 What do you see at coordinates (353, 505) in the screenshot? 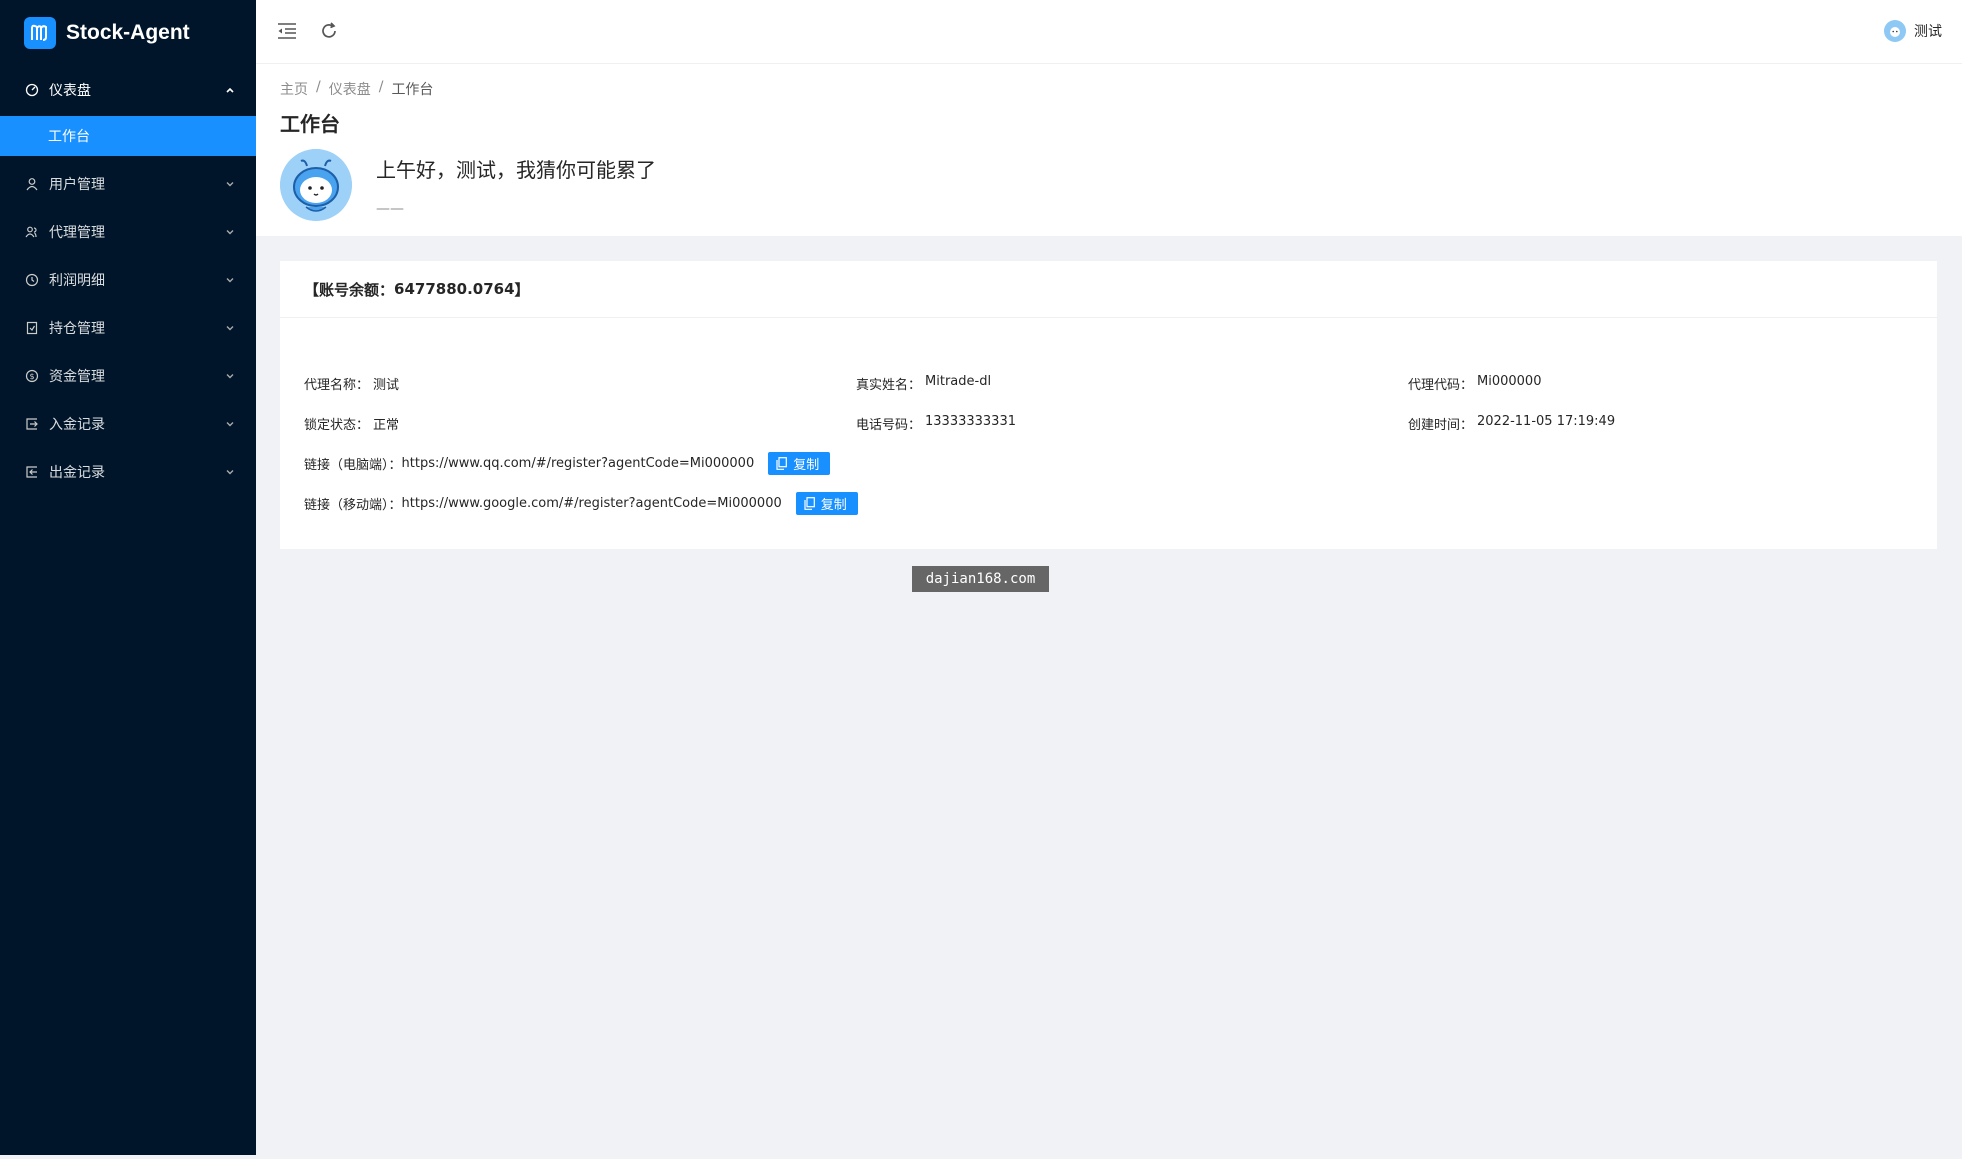
I see `field-label: 链接（移动端）：` at bounding box center [353, 505].